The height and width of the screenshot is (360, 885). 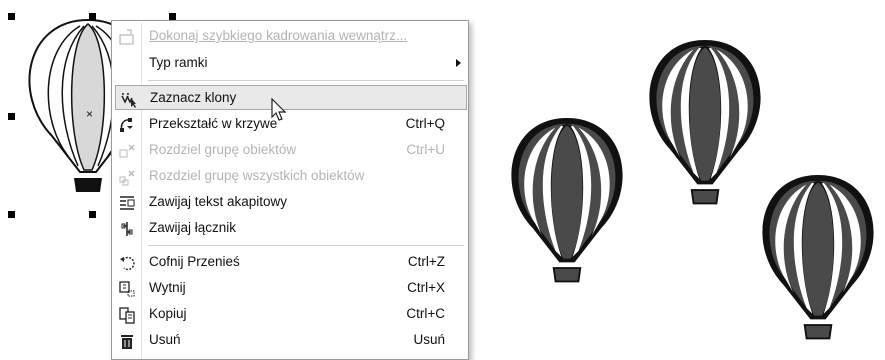 I want to click on selection-center-marker: ×, so click(x=90, y=114).